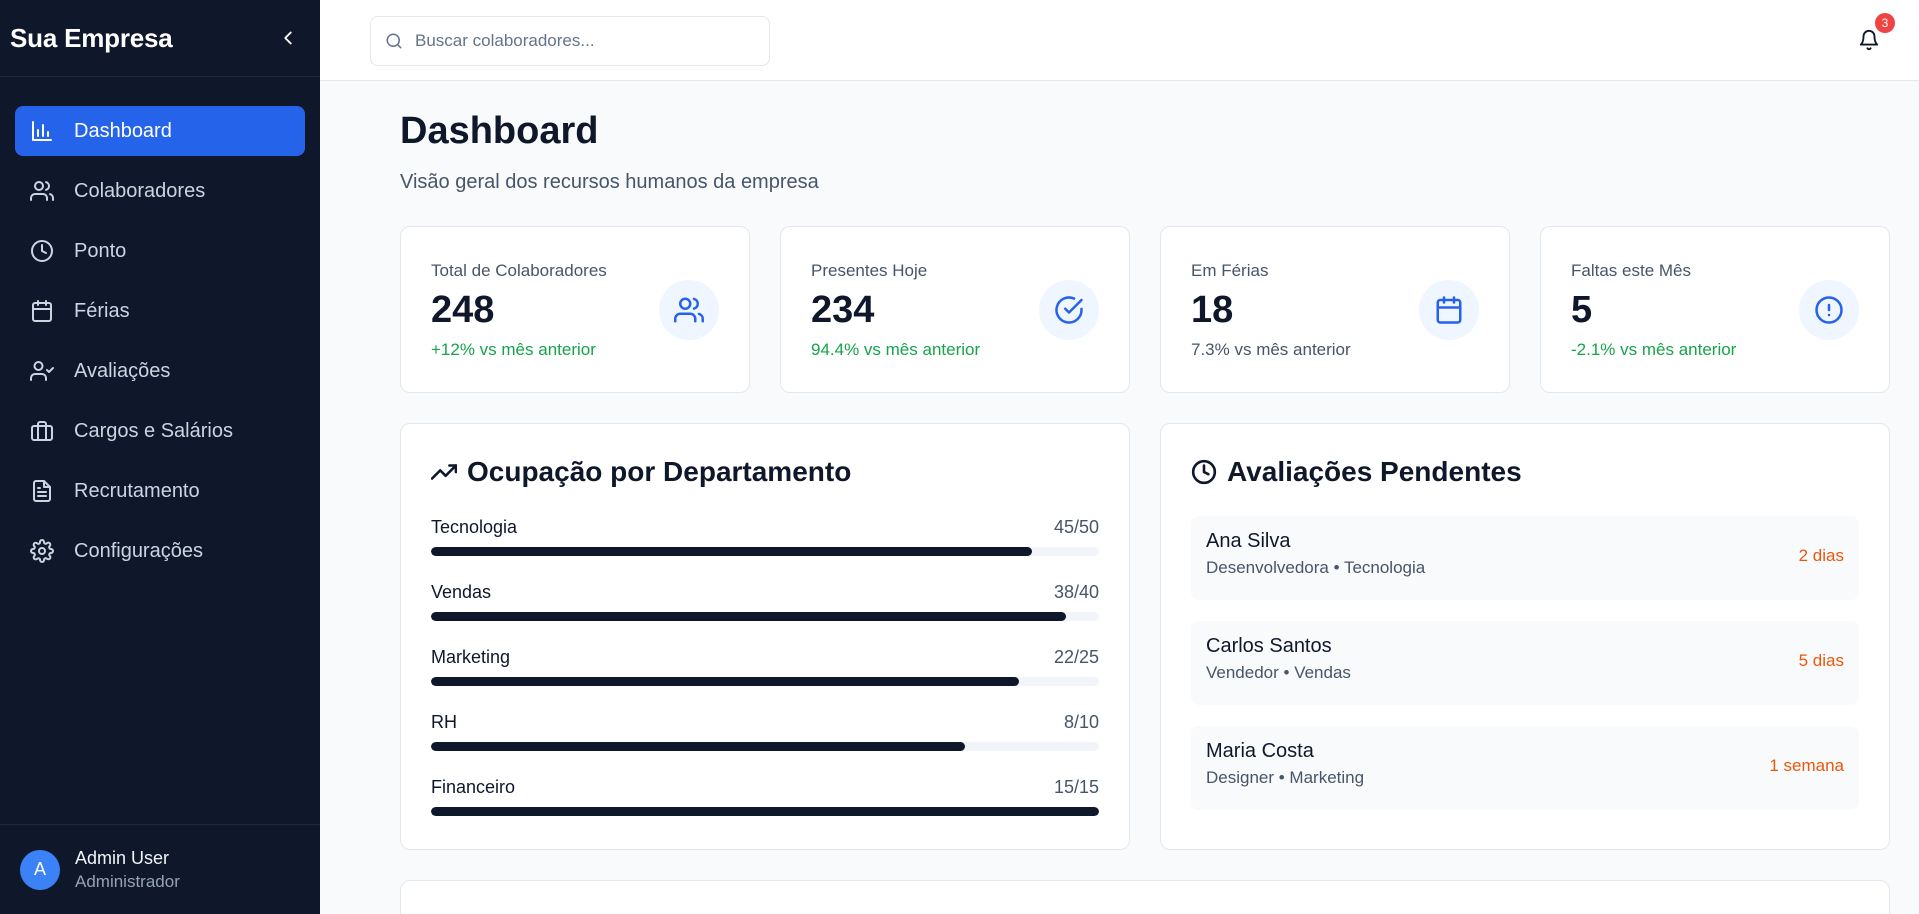 The image size is (1919, 914). Describe the element at coordinates (444, 722) in the screenshot. I see `dept-name: RH` at that location.